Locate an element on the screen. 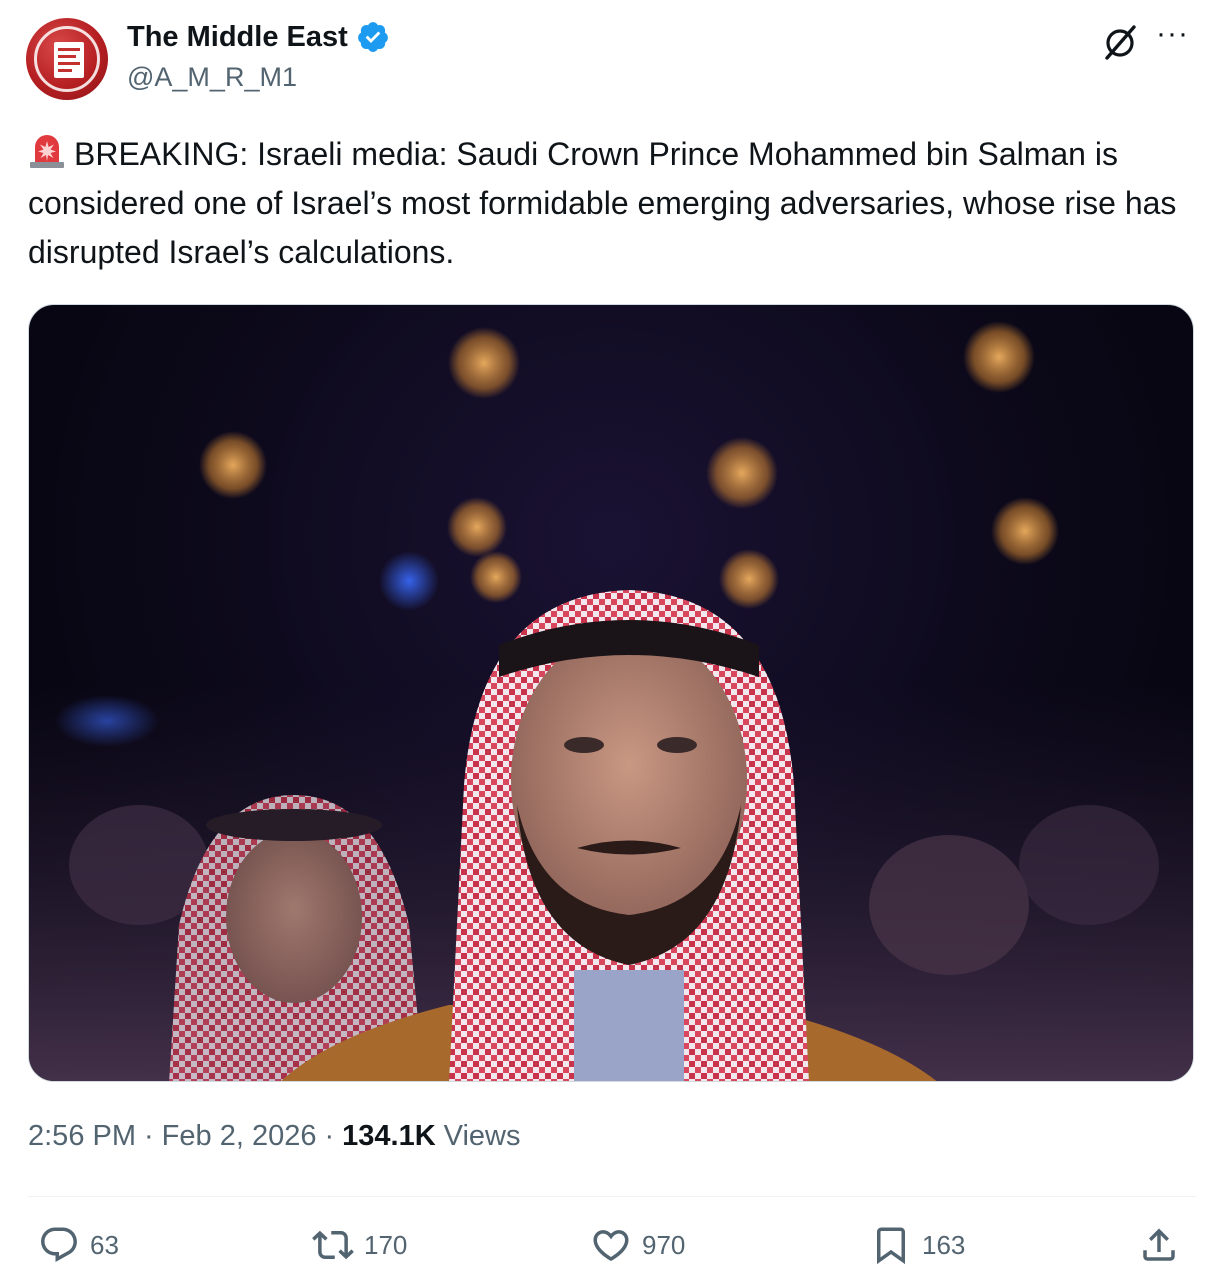  divider is located at coordinates (612, 1196).